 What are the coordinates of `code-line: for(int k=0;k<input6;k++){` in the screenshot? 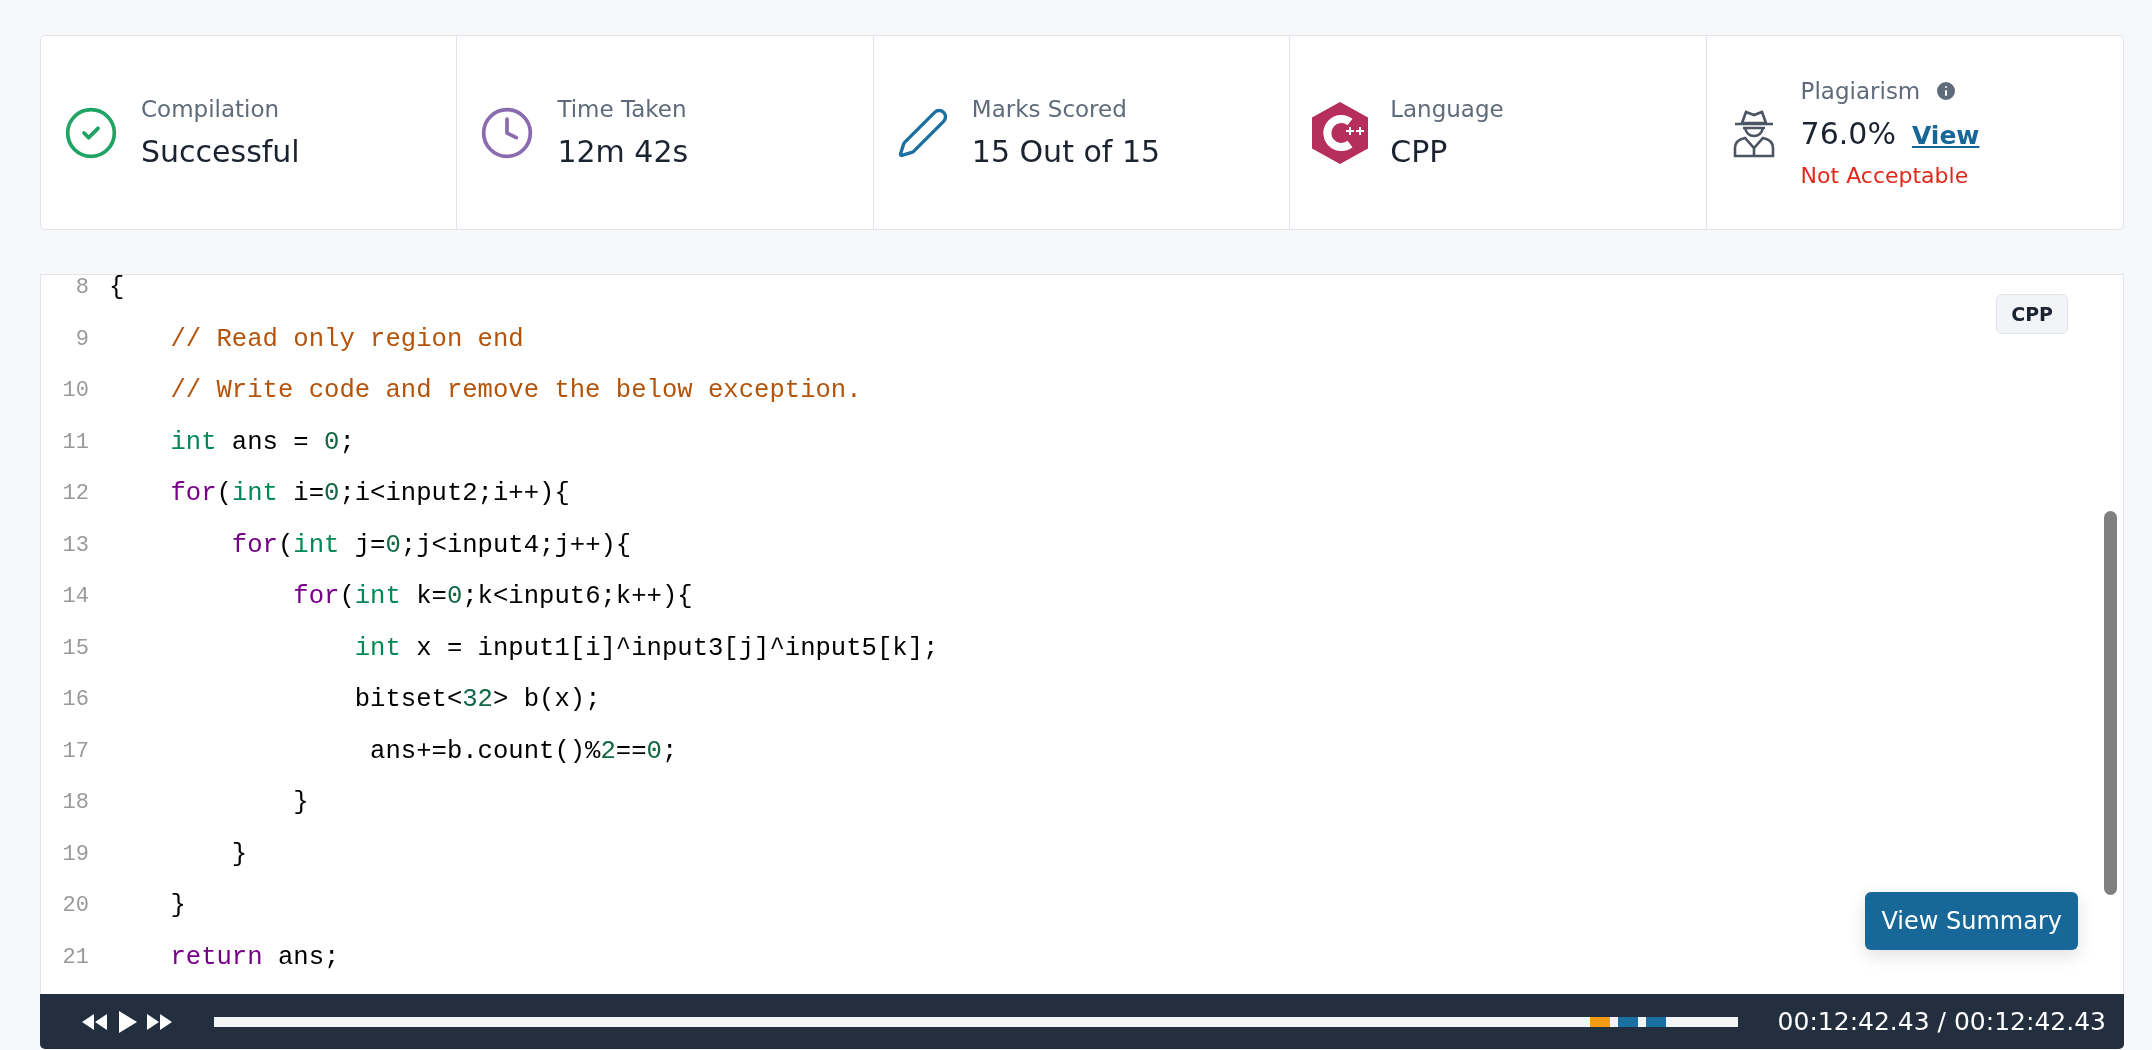 It's located at (492, 597).